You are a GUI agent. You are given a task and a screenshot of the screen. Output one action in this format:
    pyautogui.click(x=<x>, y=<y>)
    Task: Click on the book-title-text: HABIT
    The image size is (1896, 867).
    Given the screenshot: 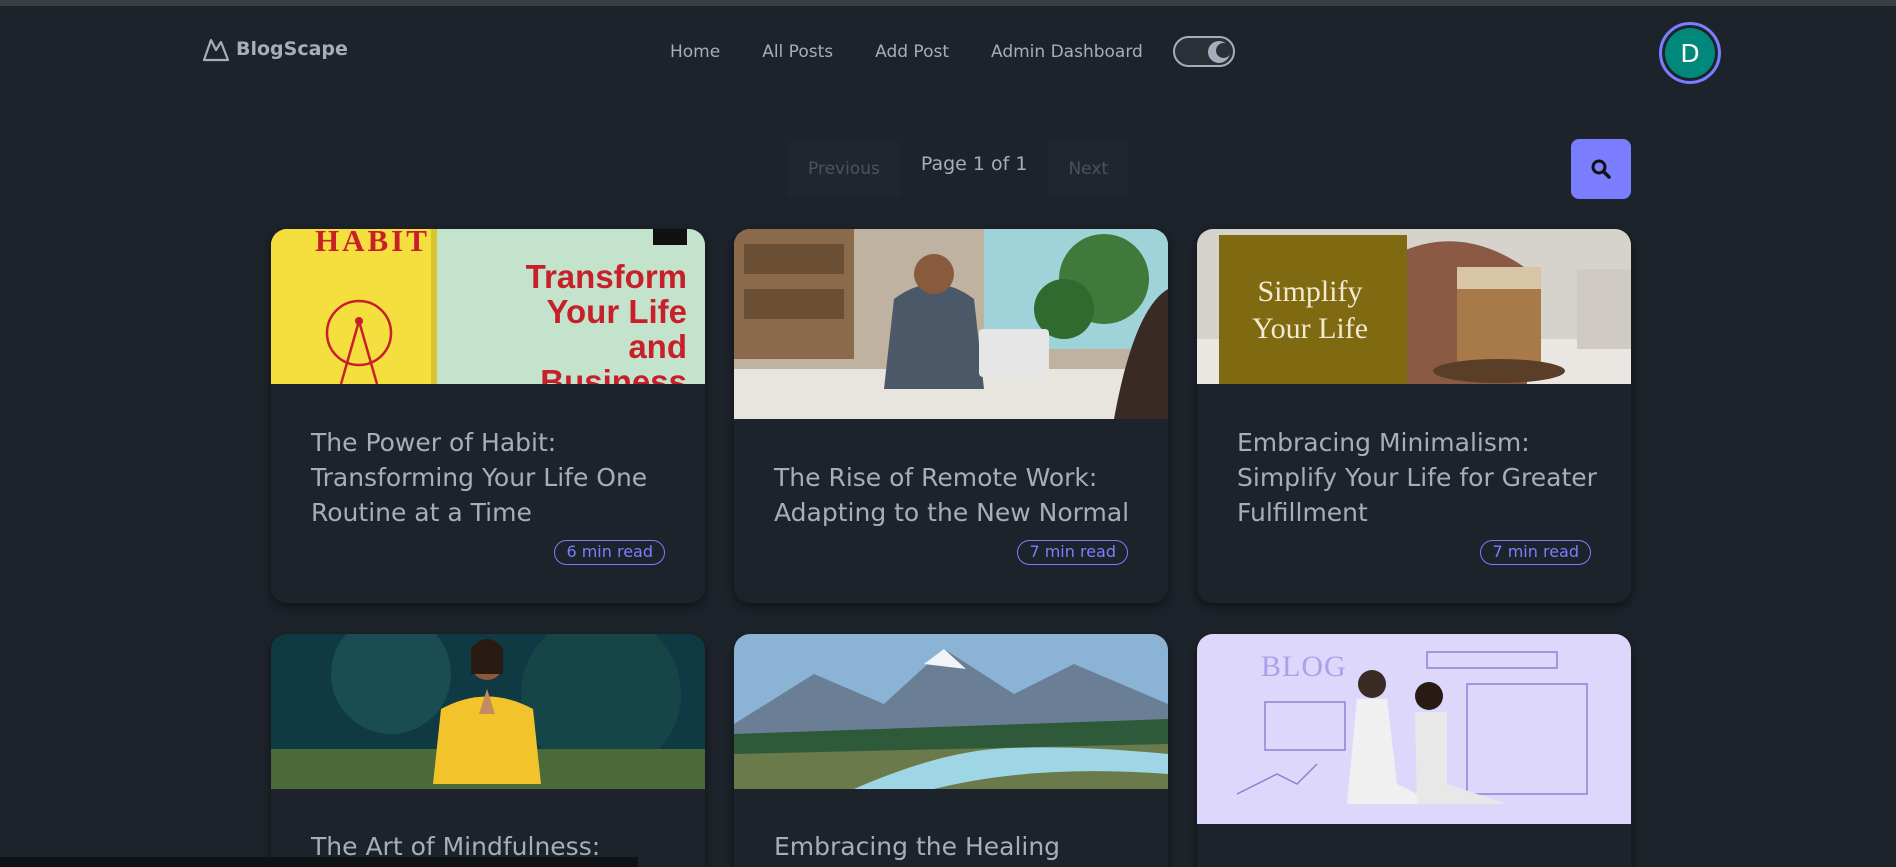 What is the action you would take?
    pyautogui.click(x=372, y=243)
    